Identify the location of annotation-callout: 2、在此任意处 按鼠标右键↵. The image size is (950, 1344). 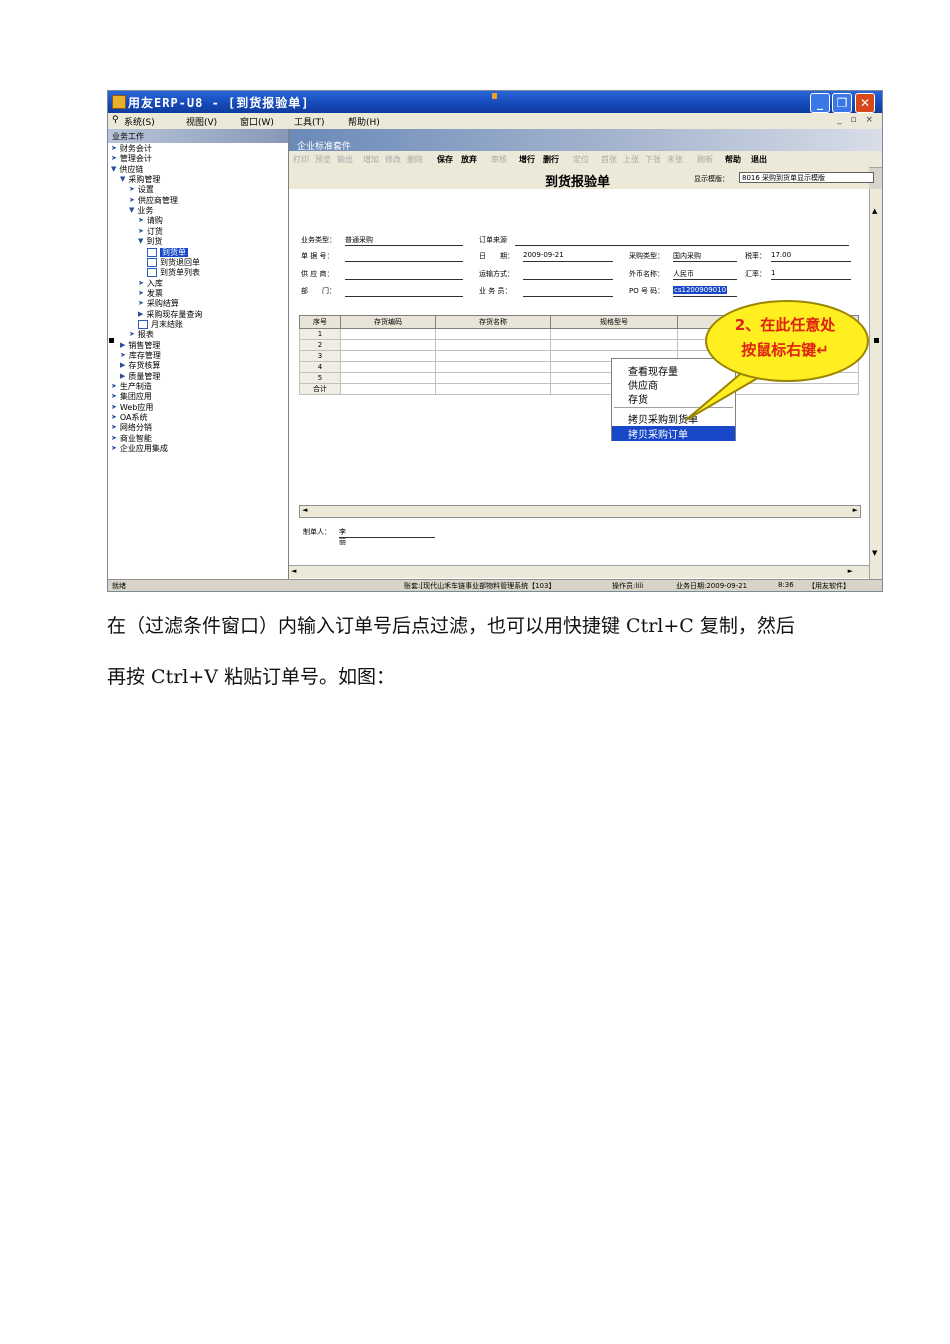
(787, 341).